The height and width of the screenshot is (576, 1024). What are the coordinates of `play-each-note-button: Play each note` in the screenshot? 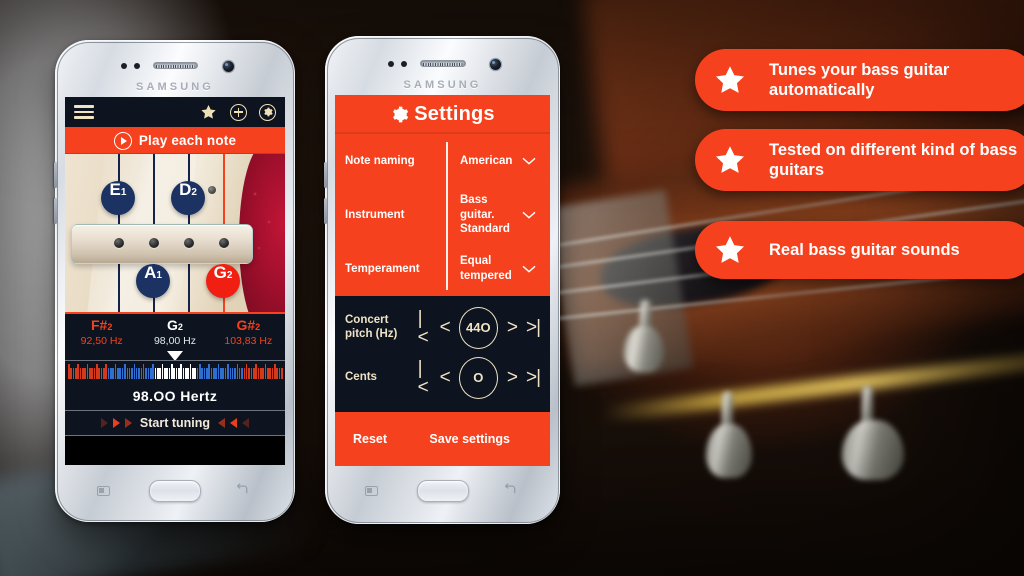 It's located at (175, 140).